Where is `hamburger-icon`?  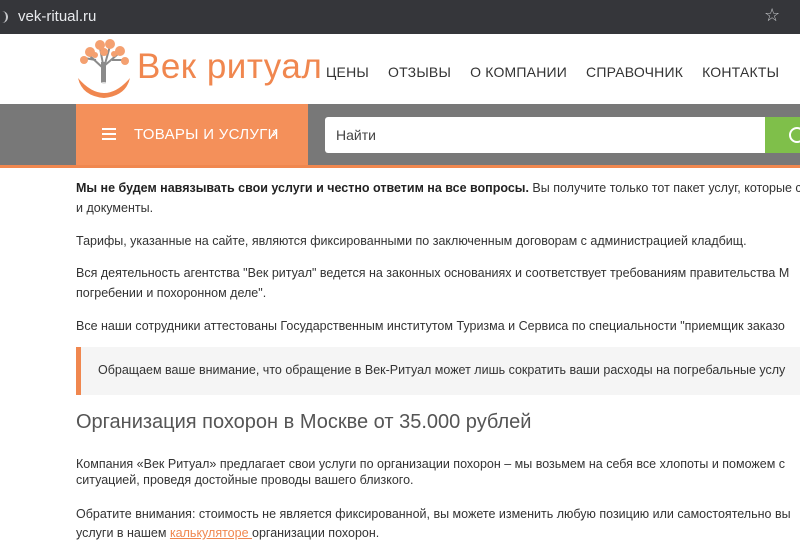 hamburger-icon is located at coordinates (109, 134).